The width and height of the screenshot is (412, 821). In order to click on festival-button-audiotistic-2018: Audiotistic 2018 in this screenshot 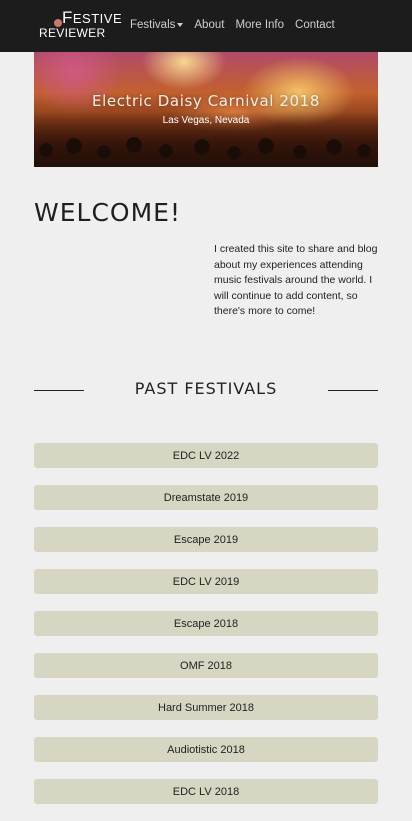, I will do `click(206, 749)`.